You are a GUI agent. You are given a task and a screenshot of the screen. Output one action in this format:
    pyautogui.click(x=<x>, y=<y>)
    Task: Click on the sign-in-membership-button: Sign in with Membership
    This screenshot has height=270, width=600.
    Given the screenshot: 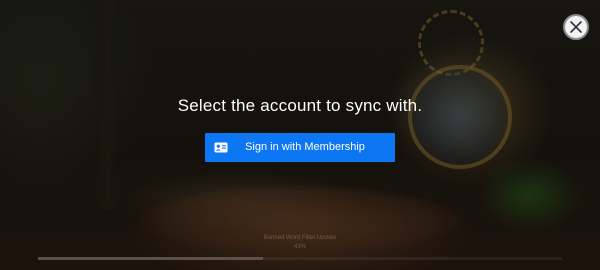 What is the action you would take?
    pyautogui.click(x=300, y=147)
    